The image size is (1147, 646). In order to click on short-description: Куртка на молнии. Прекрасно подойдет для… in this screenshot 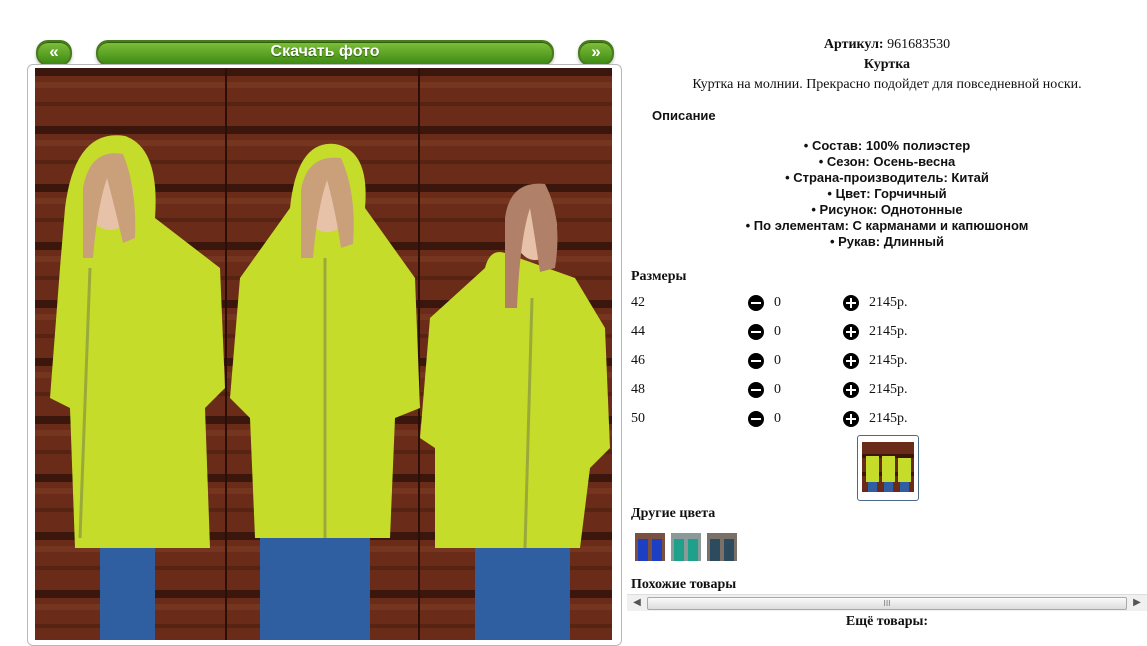, I will do `click(887, 84)`.